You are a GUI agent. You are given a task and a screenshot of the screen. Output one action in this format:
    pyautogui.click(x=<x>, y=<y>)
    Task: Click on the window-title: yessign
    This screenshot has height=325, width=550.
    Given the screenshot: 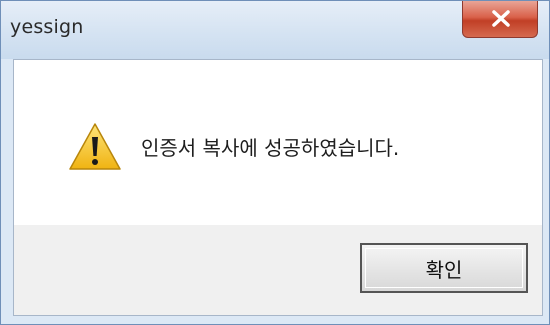 What is the action you would take?
    pyautogui.click(x=47, y=27)
    